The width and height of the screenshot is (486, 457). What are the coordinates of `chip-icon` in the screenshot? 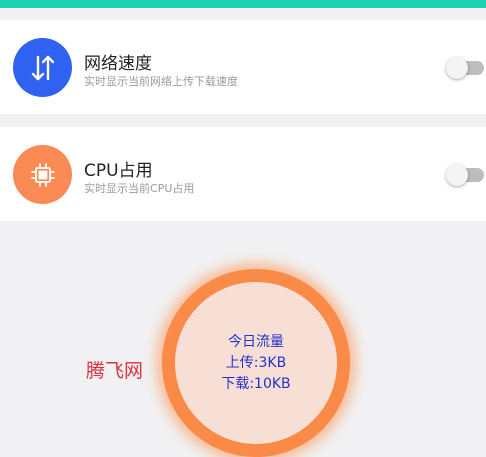 It's located at (42, 174).